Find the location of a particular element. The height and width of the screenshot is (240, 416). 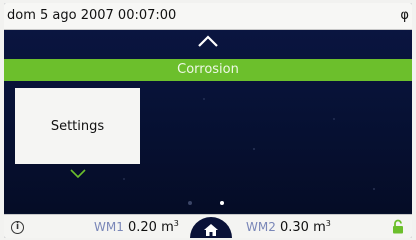

info-icon: i is located at coordinates (17, 227).